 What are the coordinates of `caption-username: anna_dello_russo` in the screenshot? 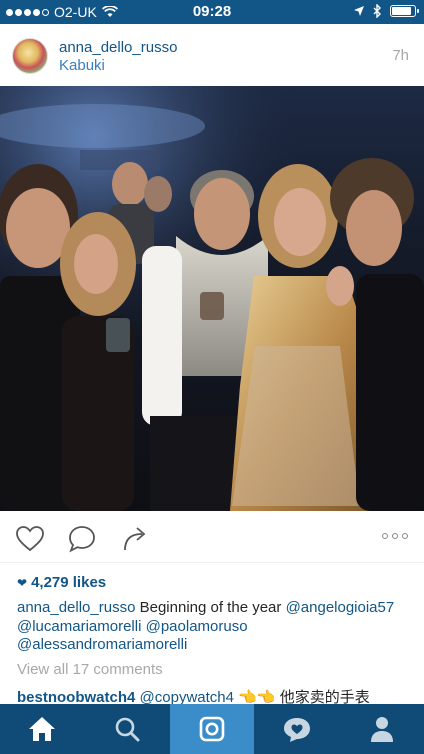 It's located at (76, 607).